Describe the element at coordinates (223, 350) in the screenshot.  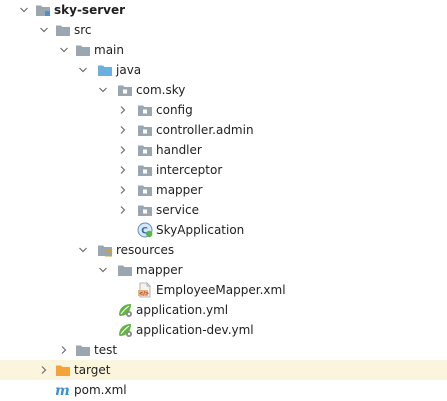
I see `tree-row-test: test` at that location.